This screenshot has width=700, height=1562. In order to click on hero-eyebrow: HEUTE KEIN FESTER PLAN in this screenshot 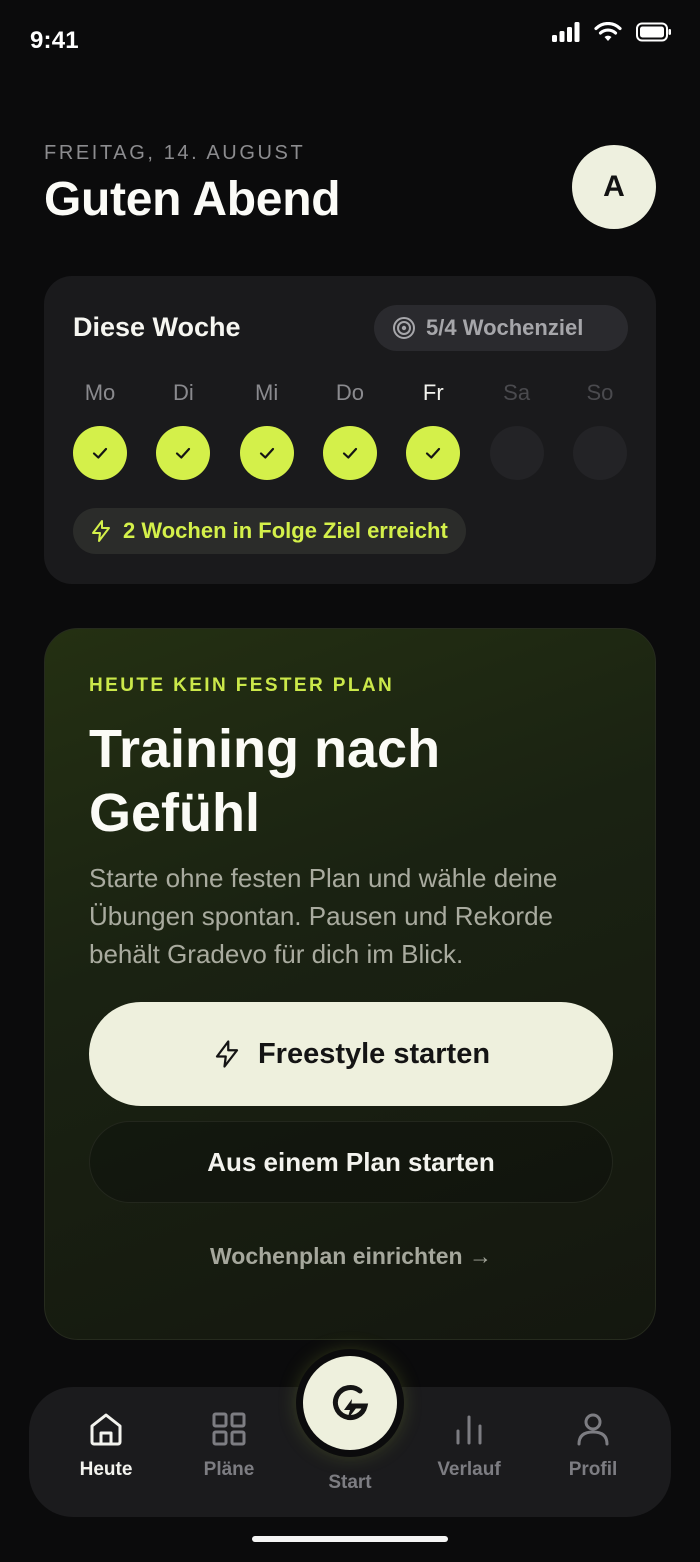, I will do `click(242, 685)`.